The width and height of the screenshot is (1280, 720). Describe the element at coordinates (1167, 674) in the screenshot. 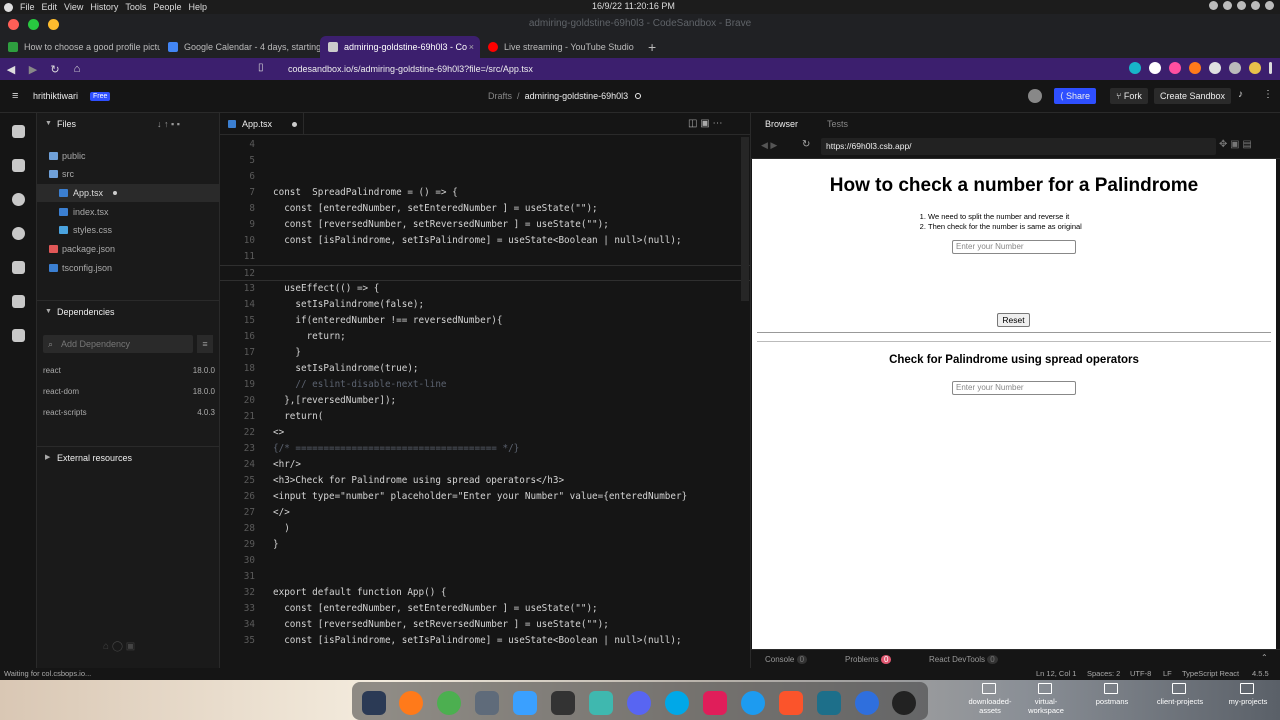

I see `status-eol: LF` at that location.